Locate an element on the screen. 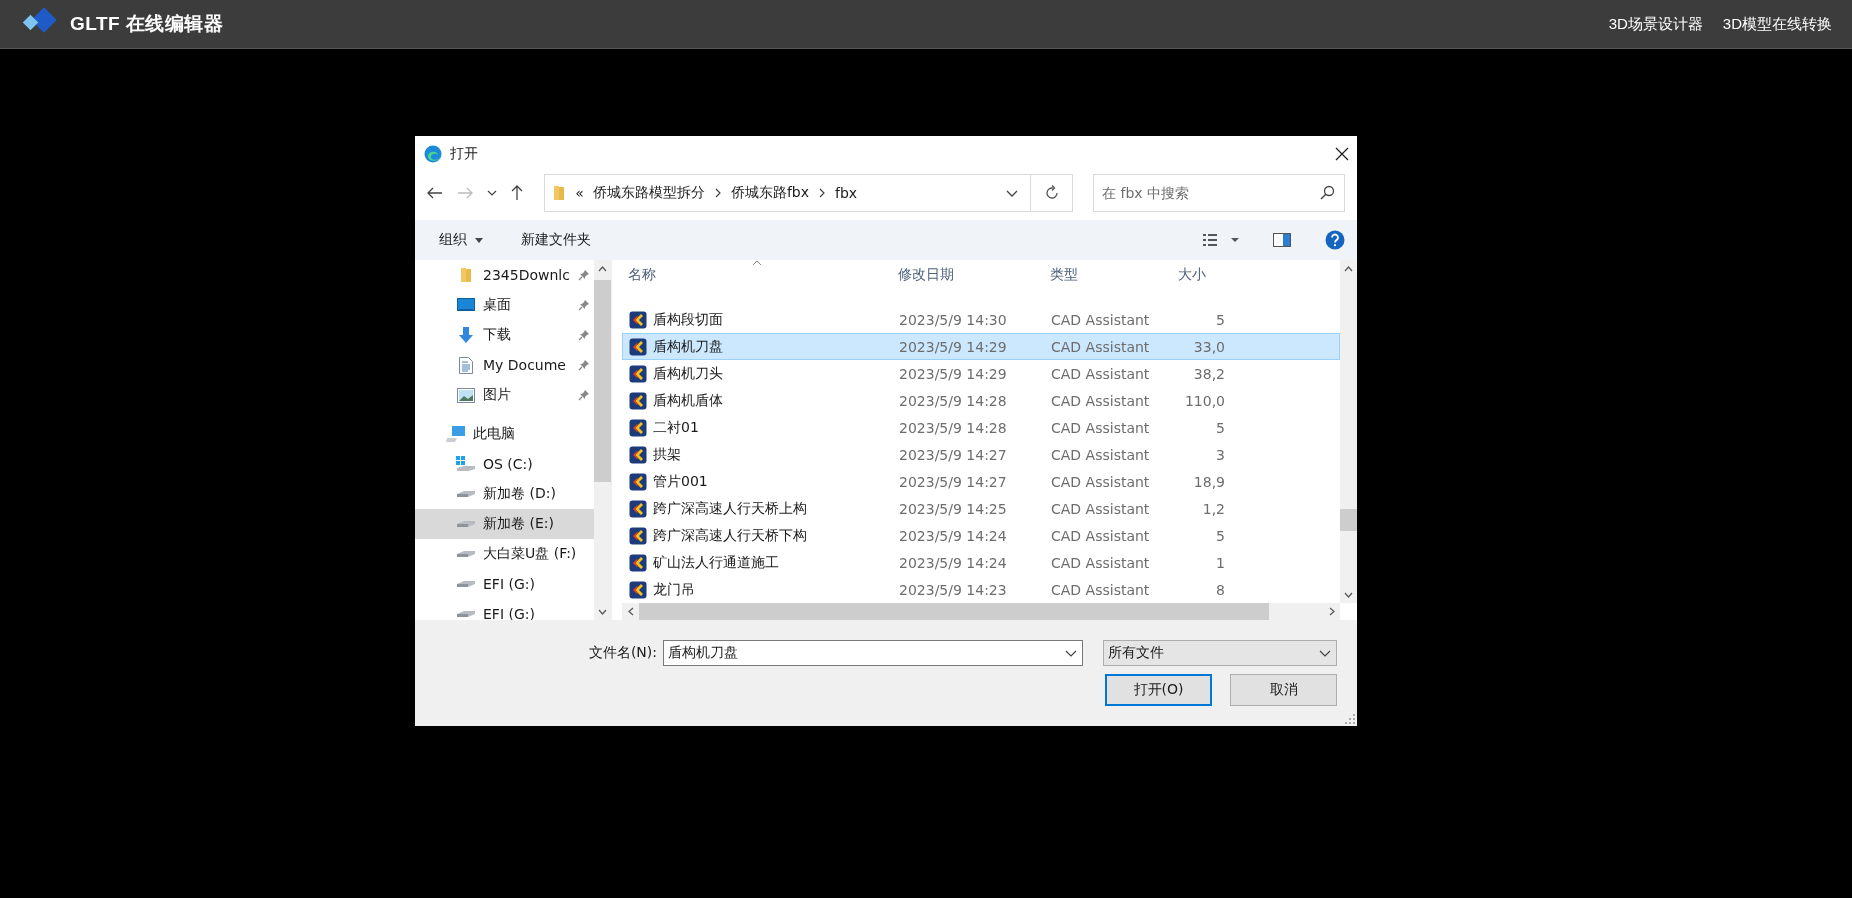 The image size is (1852, 898). preview-pane-icon is located at coordinates (1282, 240).